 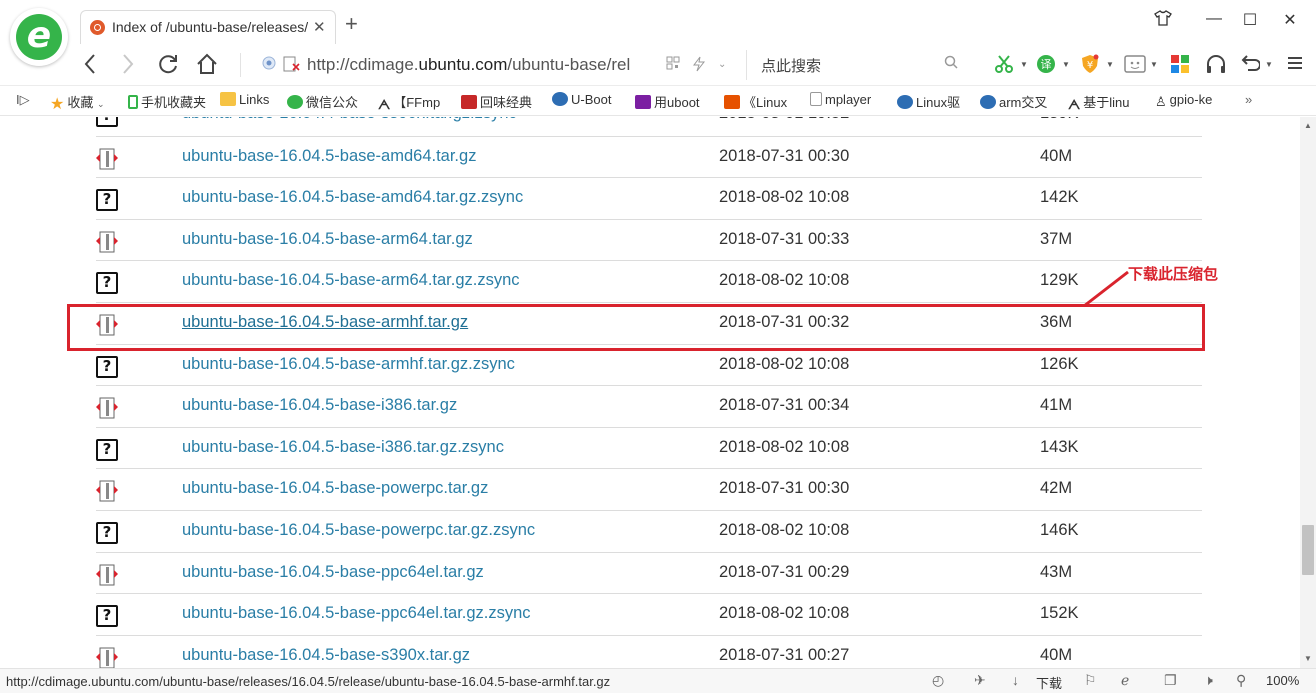 What do you see at coordinates (1170, 680) in the screenshot?
I see `window-icon: ❐` at bounding box center [1170, 680].